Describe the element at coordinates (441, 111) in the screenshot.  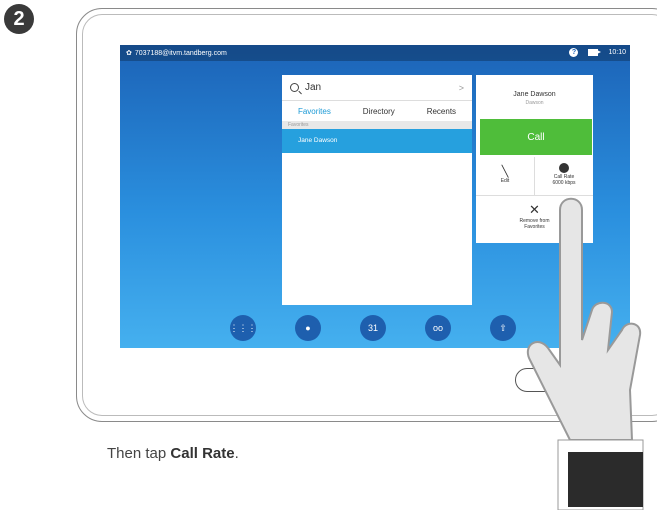
I see `tab-recents: Recents` at that location.